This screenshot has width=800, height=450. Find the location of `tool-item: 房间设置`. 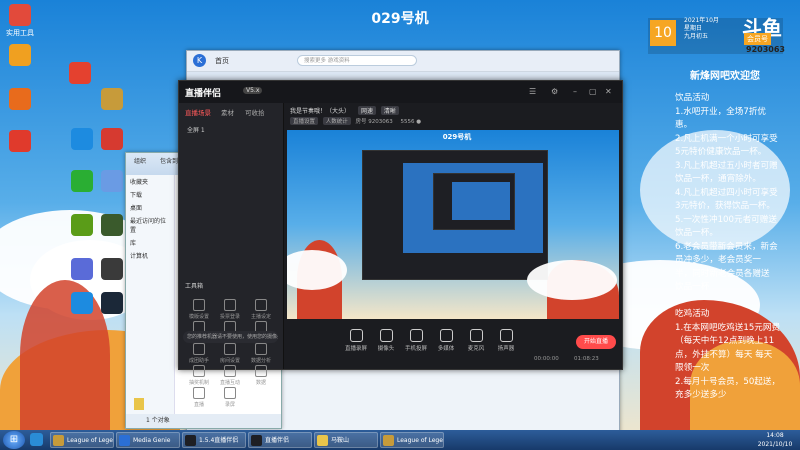

tool-item: 房间设置 is located at coordinates (230, 353).